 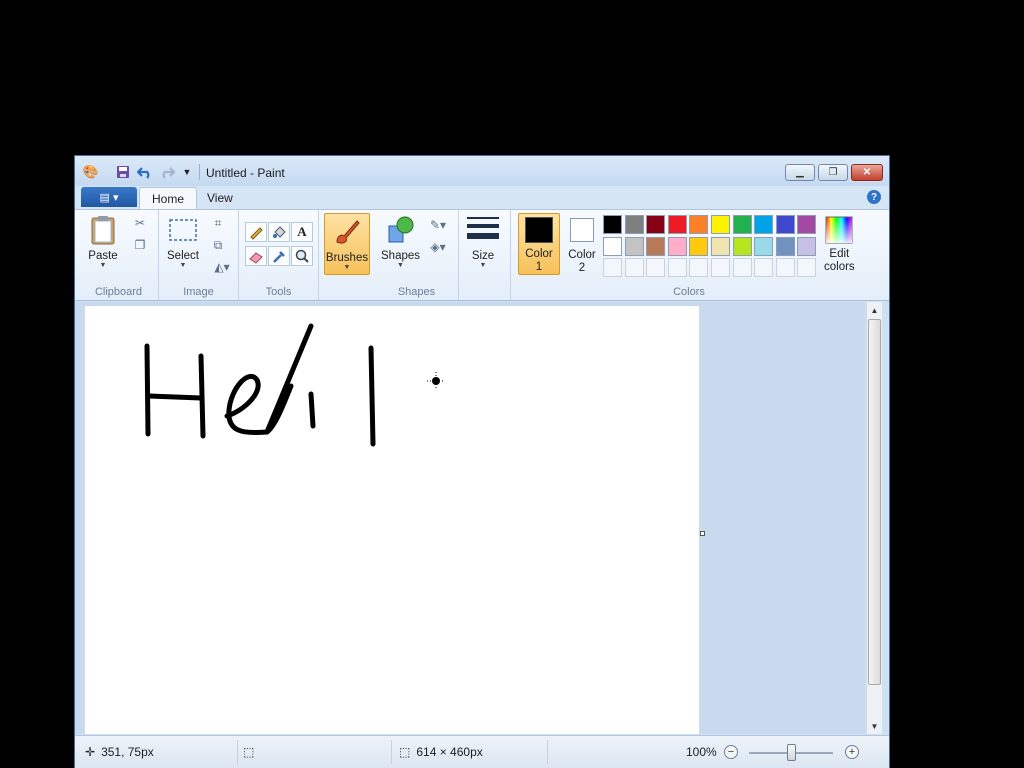 I want to click on crop-icon: ⌗, so click(x=218, y=223).